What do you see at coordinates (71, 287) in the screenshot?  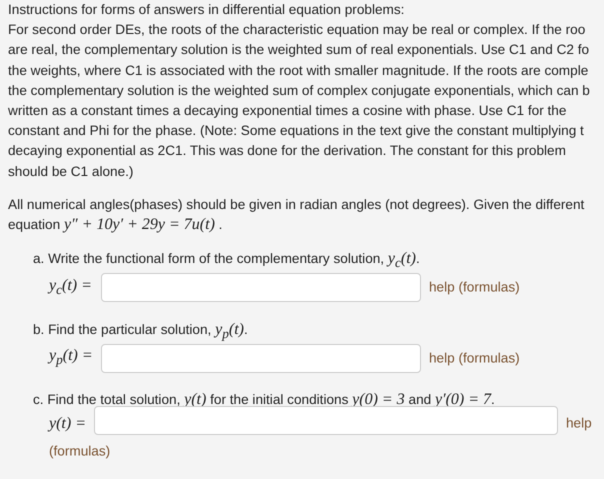 I see `answer-label: y$_{c}$(t) =` at bounding box center [71, 287].